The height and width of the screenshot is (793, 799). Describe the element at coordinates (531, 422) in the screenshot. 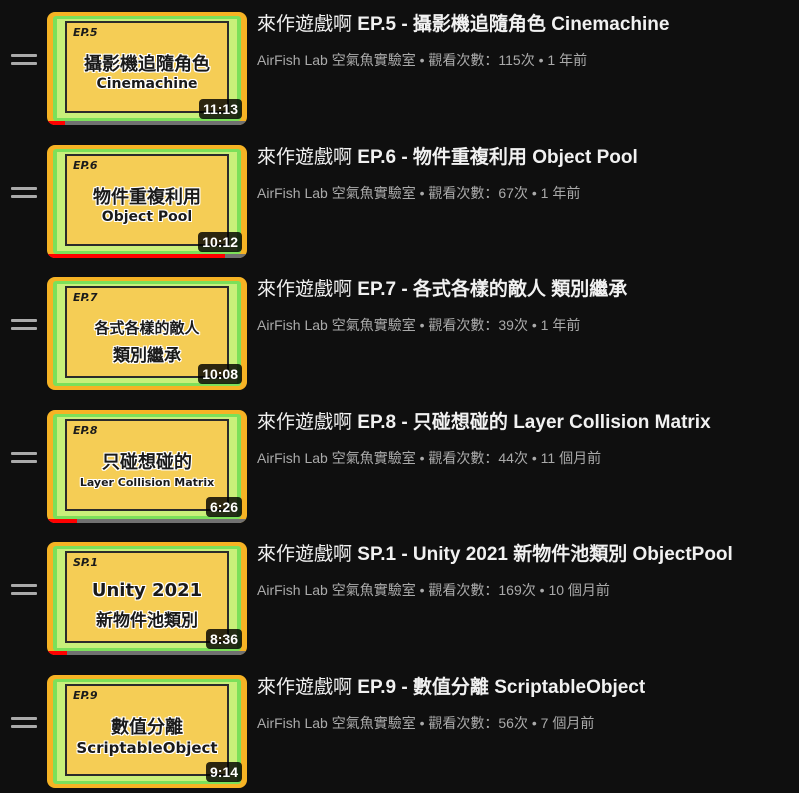

I see `video-title-episode: EP.8 - 只碰想碰的 Layer Collision Matrix` at that location.